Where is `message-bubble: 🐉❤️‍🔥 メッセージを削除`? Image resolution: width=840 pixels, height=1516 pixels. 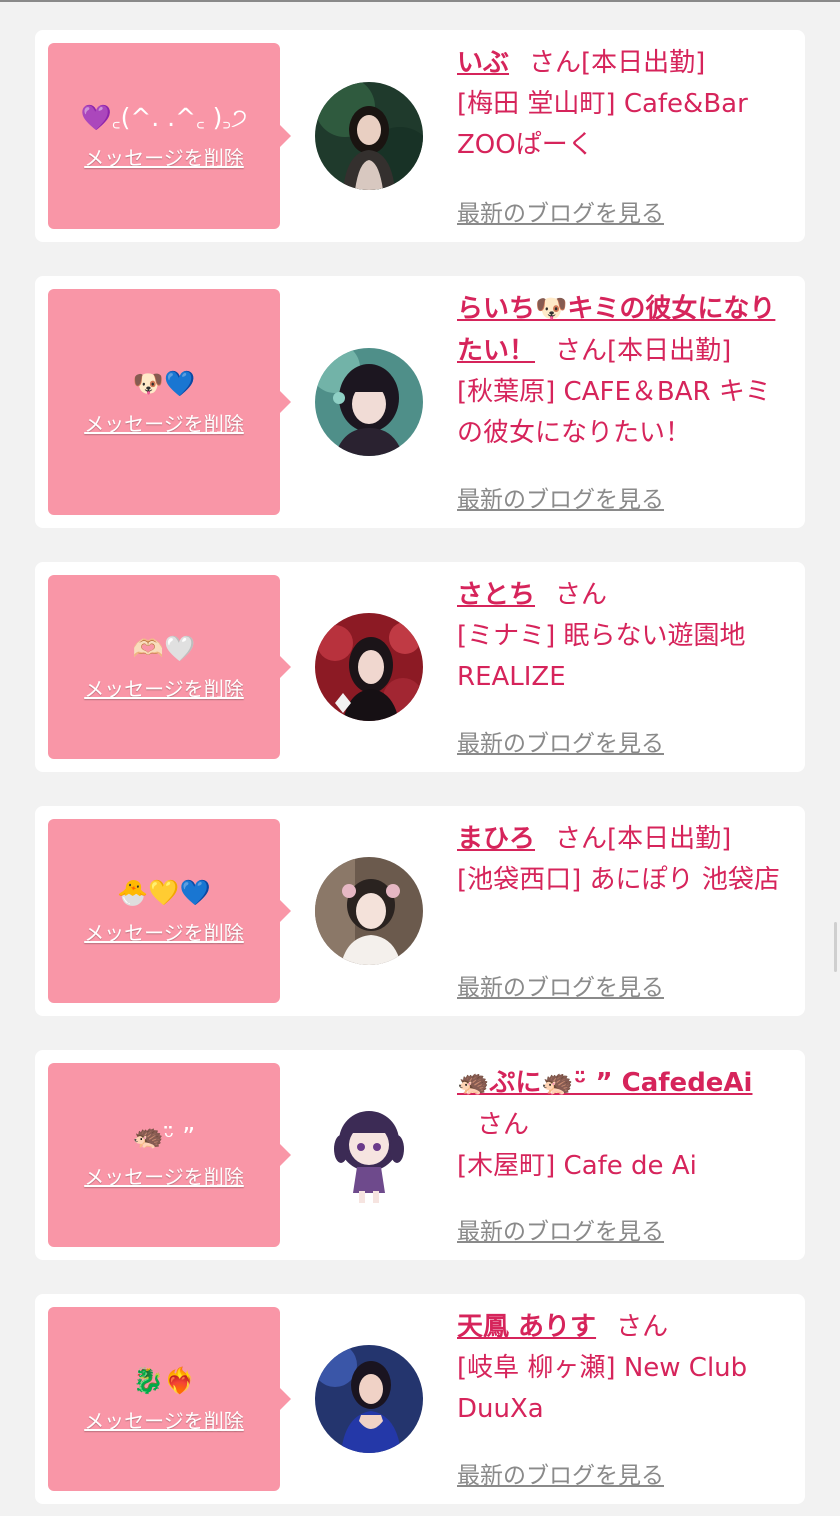 message-bubble: 🐉❤️‍🔥 メッセージを削除 is located at coordinates (169, 1399).